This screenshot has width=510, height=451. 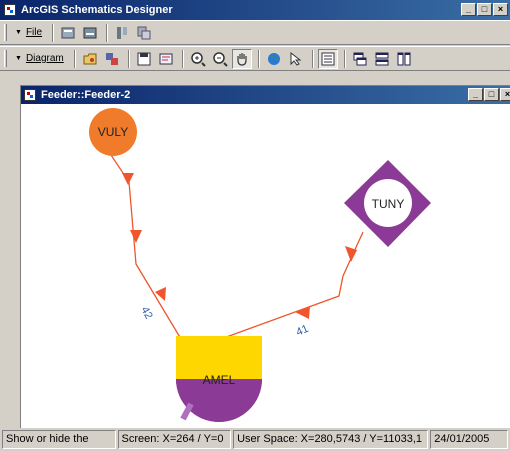 What do you see at coordinates (113, 132) in the screenshot?
I see `node-vuly-label: VULY` at bounding box center [113, 132].